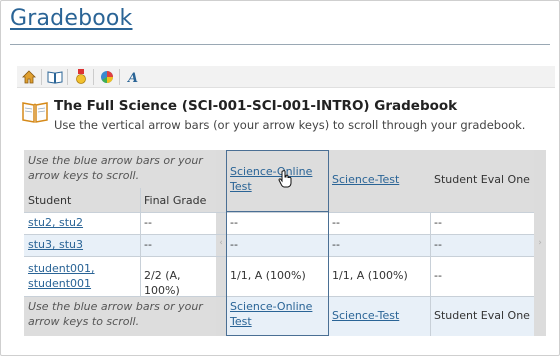 The width and height of the screenshot is (560, 356). Describe the element at coordinates (540, 243) in the screenshot. I see `scroll-right-bar: ›` at that location.